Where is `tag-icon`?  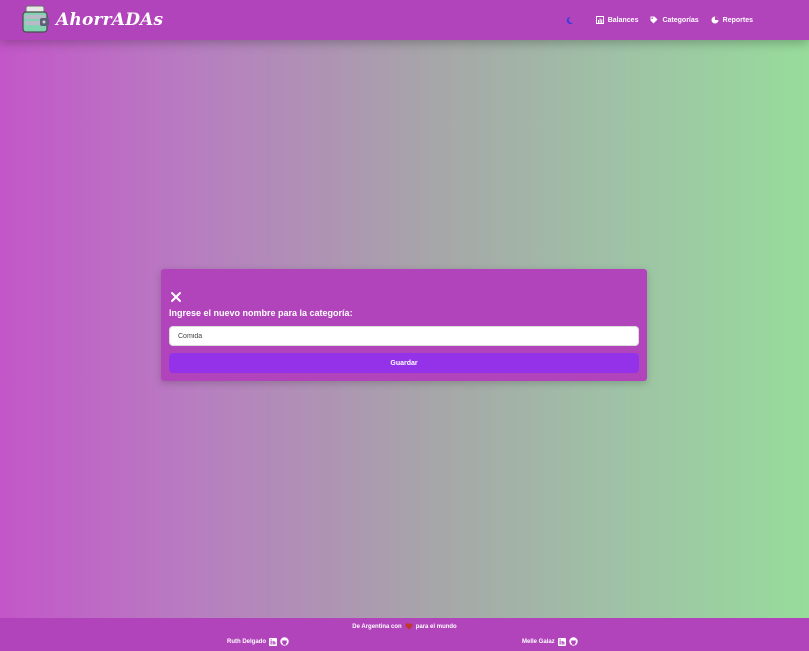 tag-icon is located at coordinates (654, 20).